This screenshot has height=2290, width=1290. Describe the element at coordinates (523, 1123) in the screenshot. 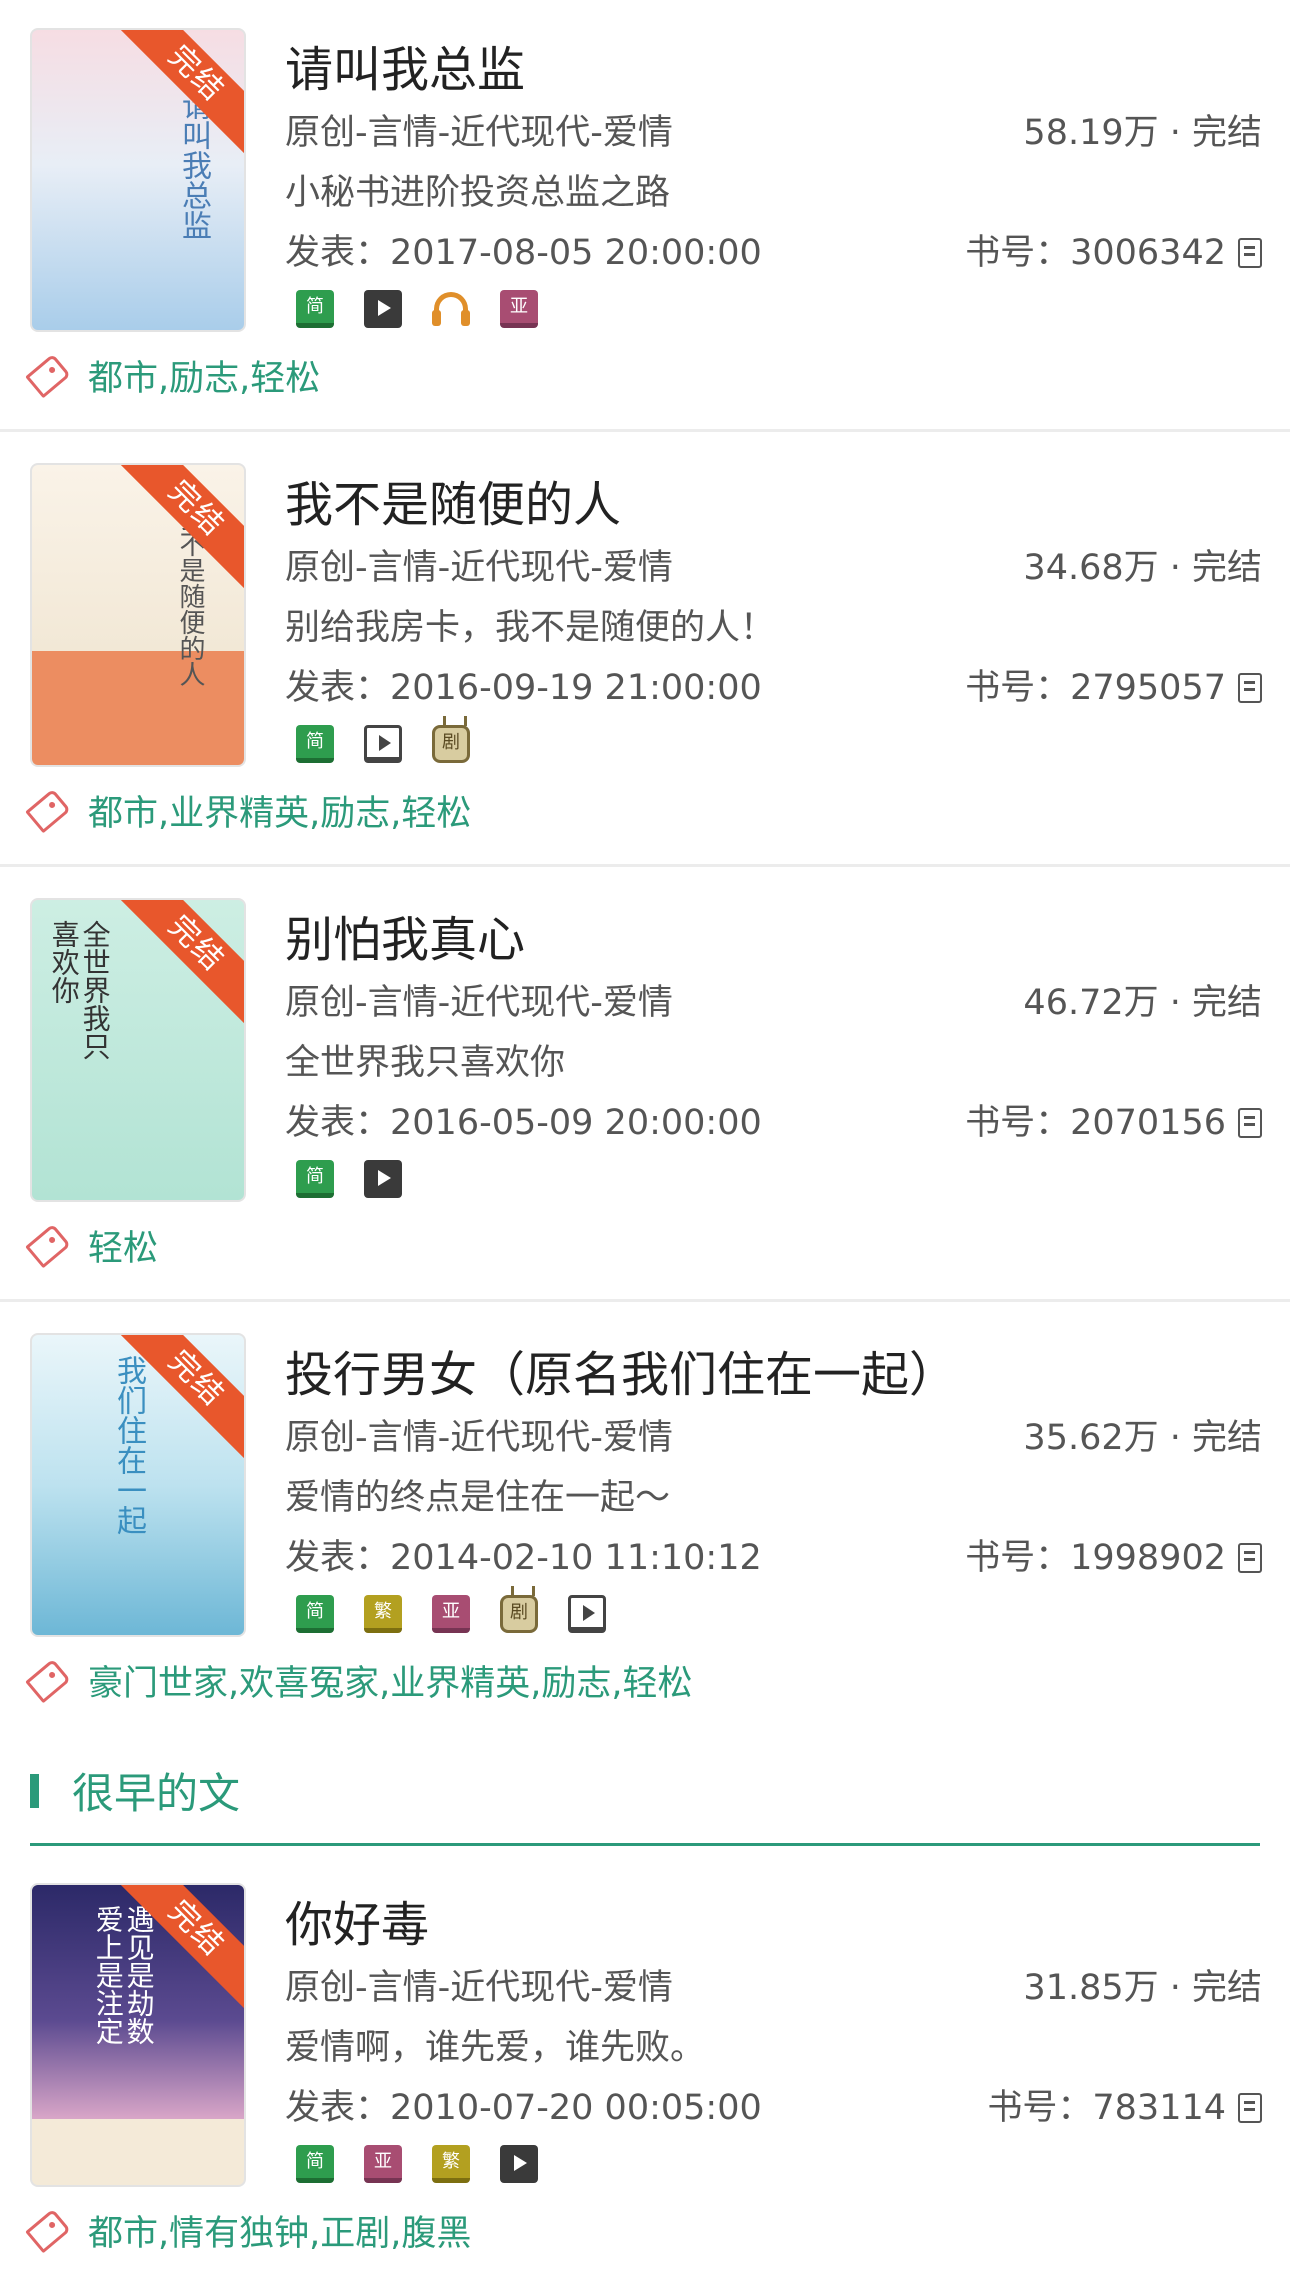

I see `publish-date: 发表：2016-05-09 20:00:00` at that location.